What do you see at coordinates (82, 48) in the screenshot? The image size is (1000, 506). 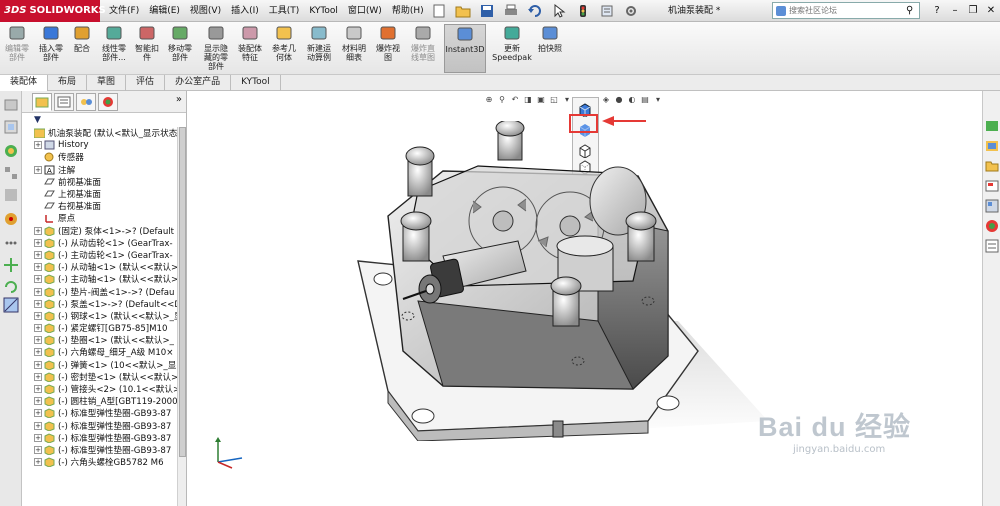 I see `ribbon-button-mate: 配合` at bounding box center [82, 48].